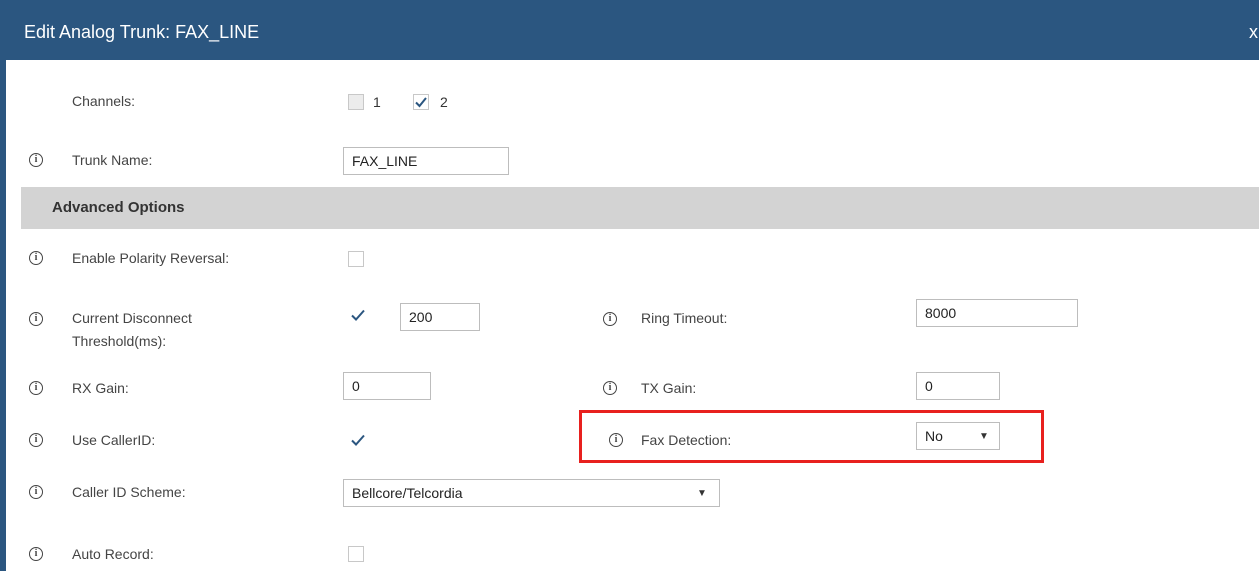 This screenshot has width=1259, height=571. What do you see at coordinates (119, 341) in the screenshot?
I see `current-disconnect-label-line2: Threshold(ms):` at bounding box center [119, 341].